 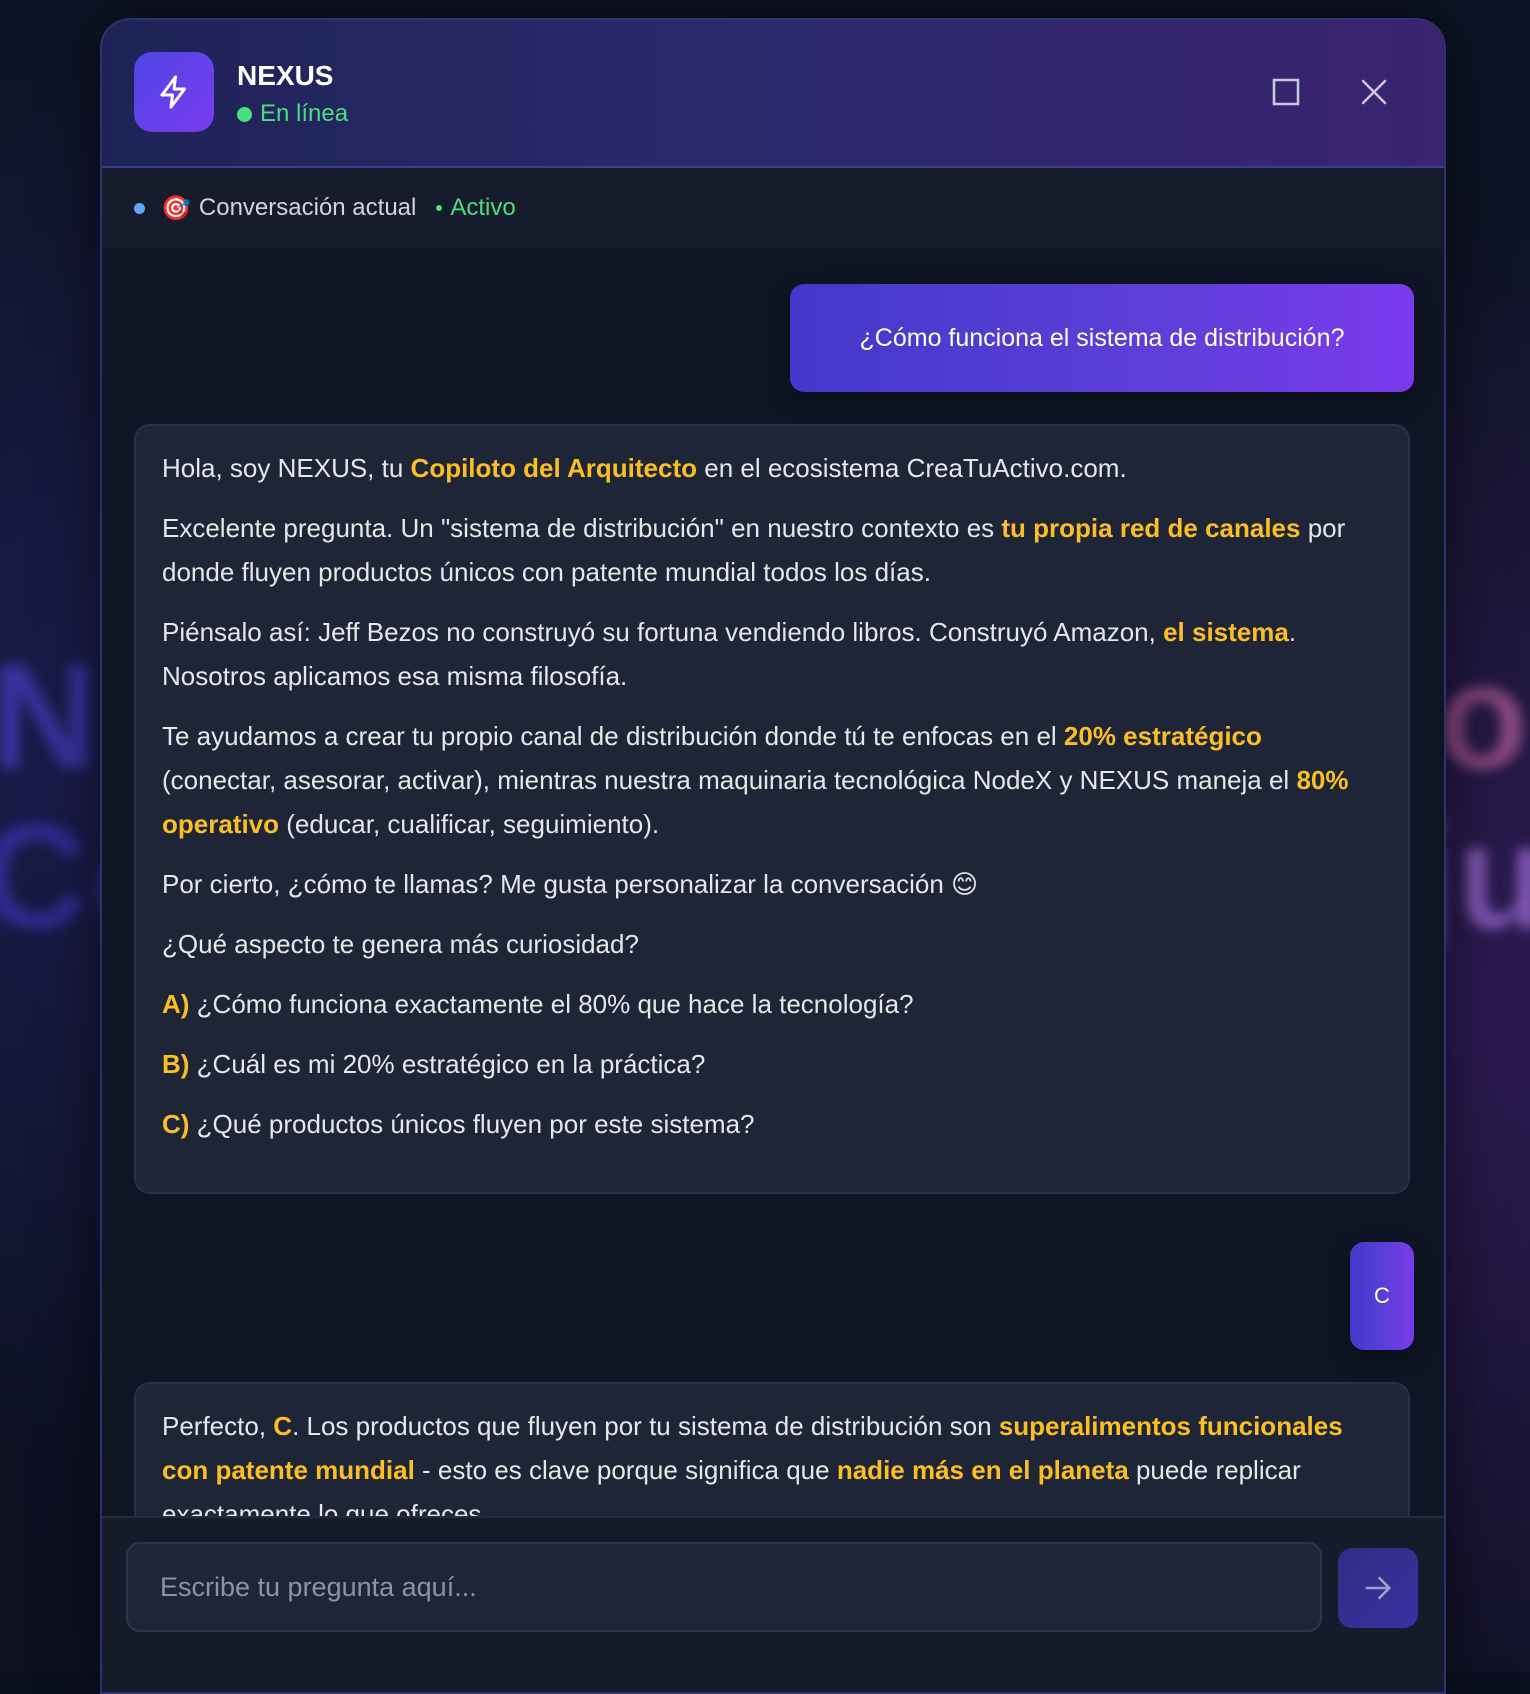 I want to click on conversation-bar: 🎯 Conversación actual Activo, so click(x=773, y=209).